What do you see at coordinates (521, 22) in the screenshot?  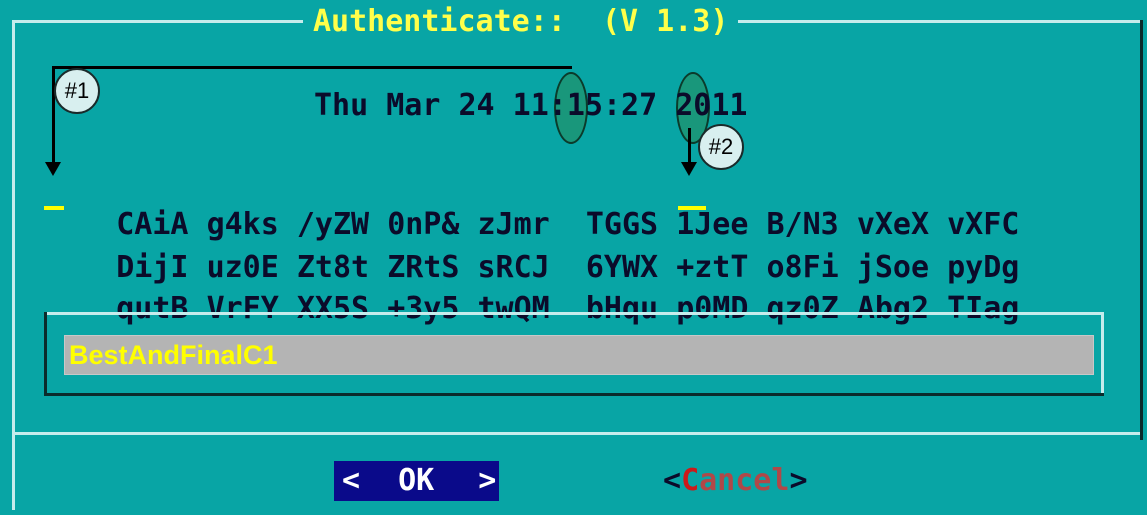 I see `dialog-title: Authenticate:: (V 1.3)` at bounding box center [521, 22].